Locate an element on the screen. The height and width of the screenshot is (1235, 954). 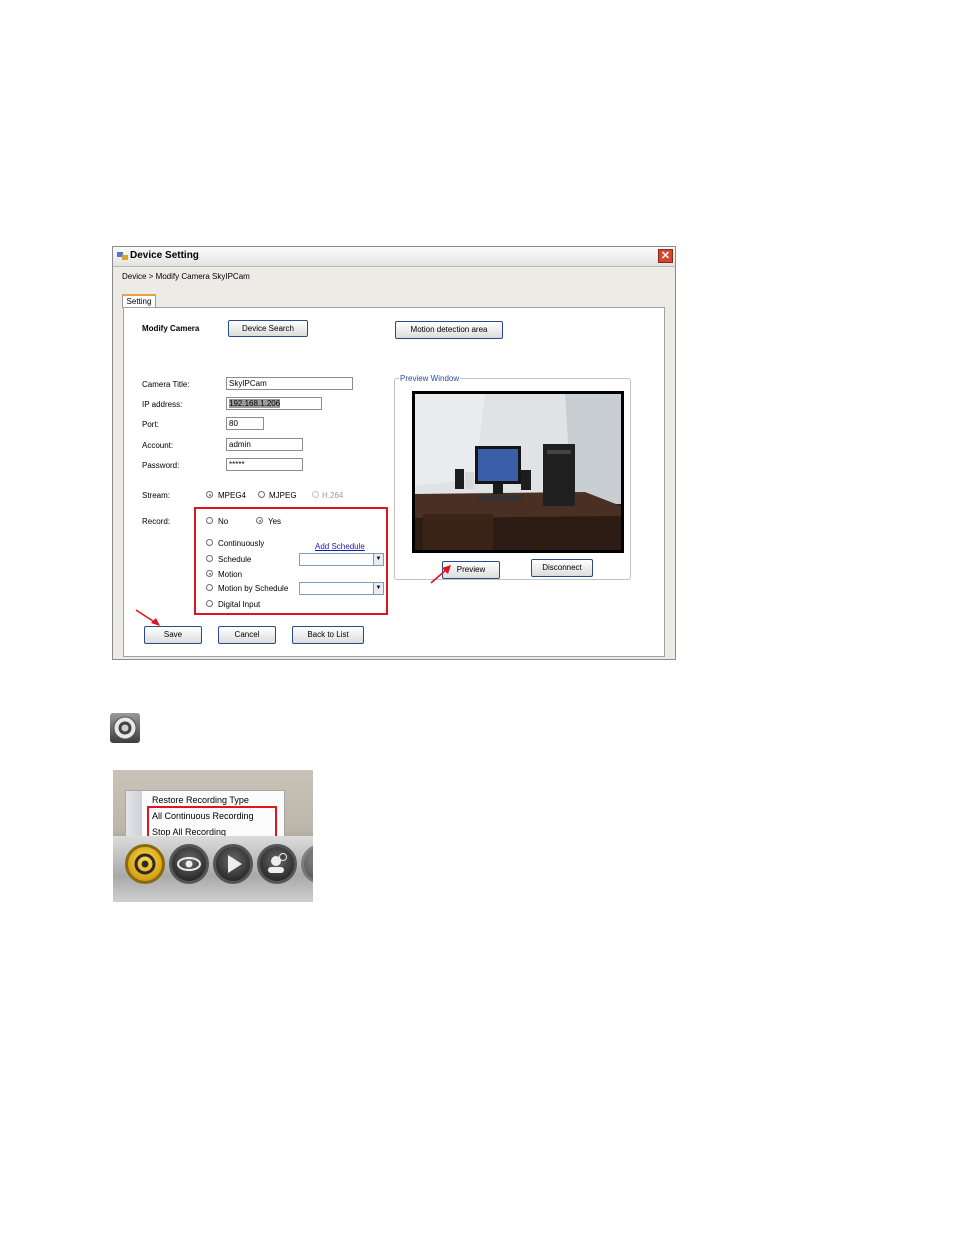
stream-label: Stream: is located at coordinates (156, 495).